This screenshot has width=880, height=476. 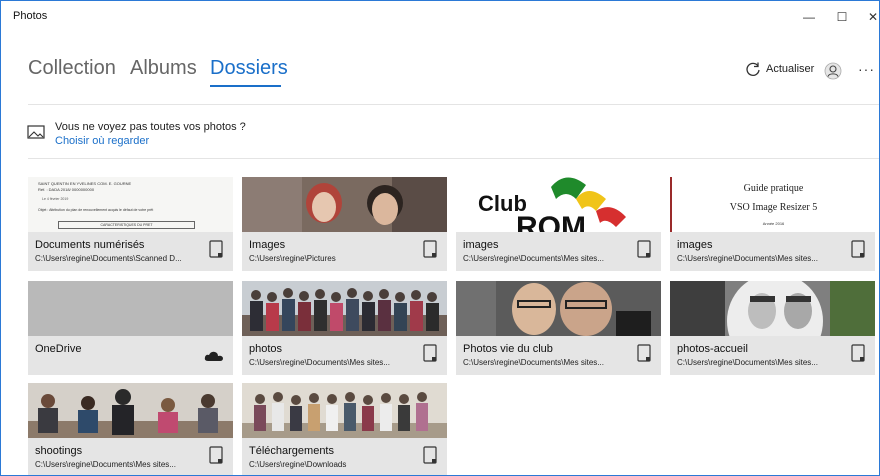 I want to click on tab-albums: Albums, so click(x=163, y=68).